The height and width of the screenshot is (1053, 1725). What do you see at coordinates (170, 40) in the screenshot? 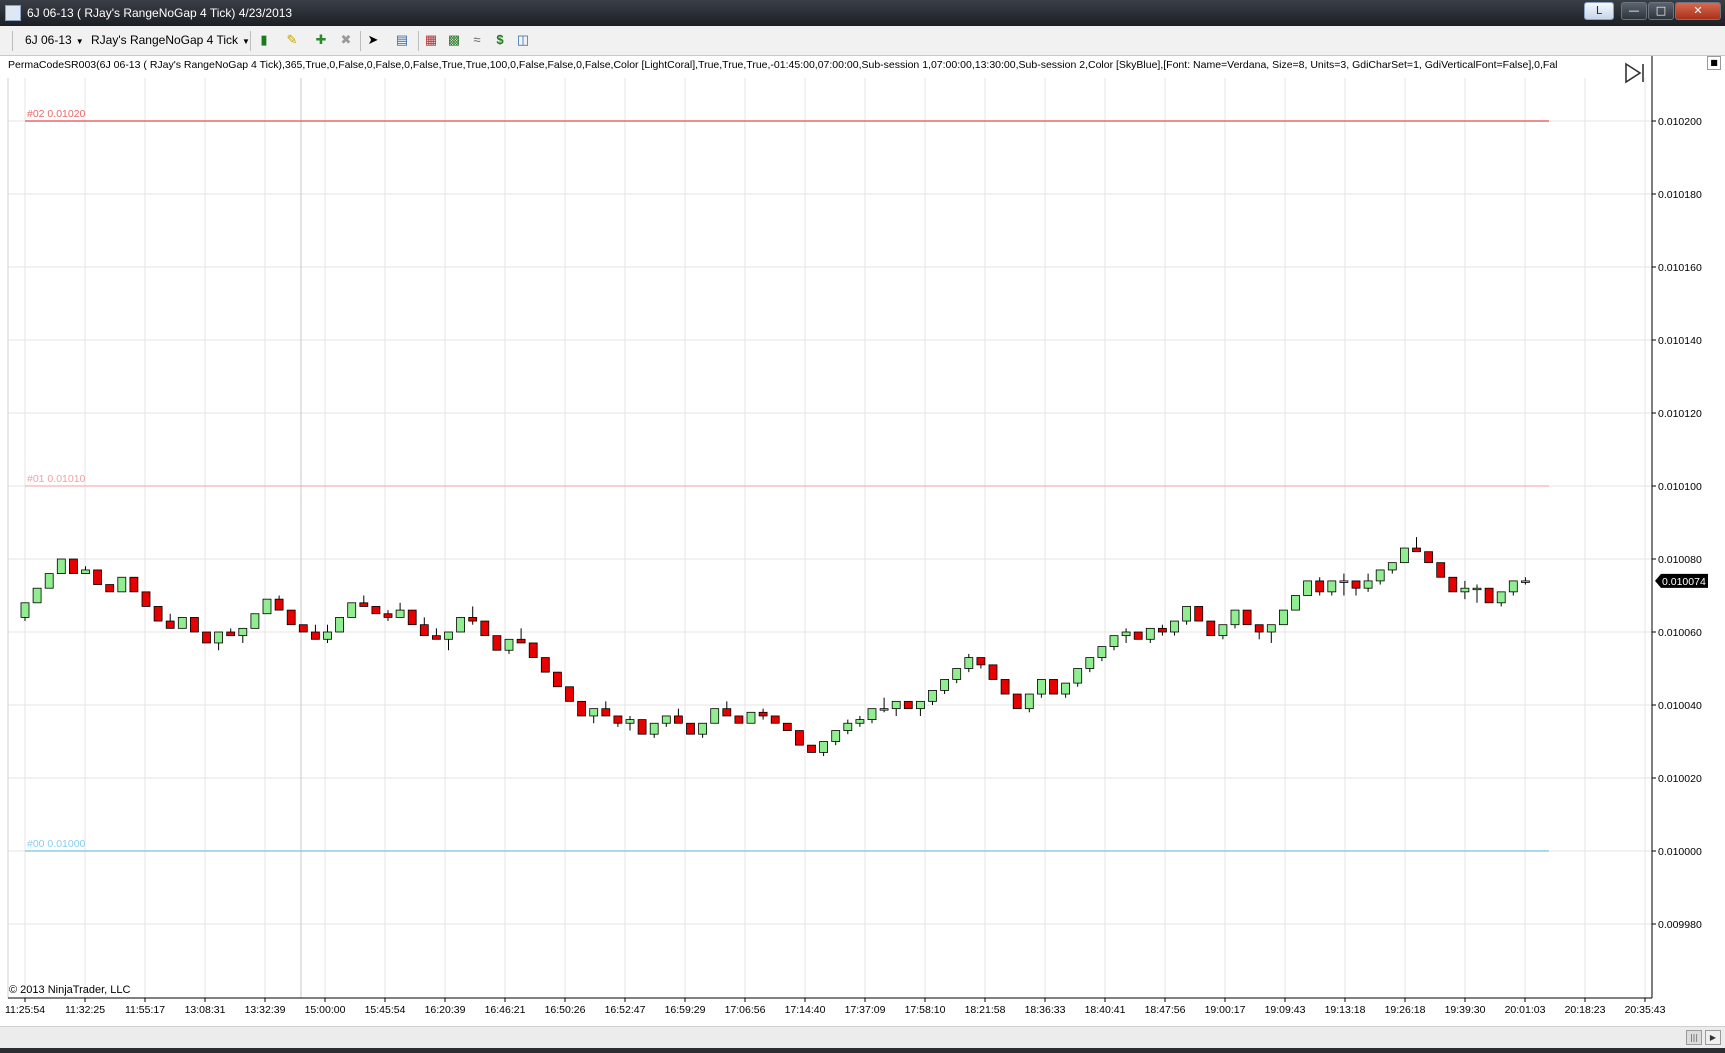
I see `period-selector: RJay's RangeNoGap 4 Tick ▼` at bounding box center [170, 40].